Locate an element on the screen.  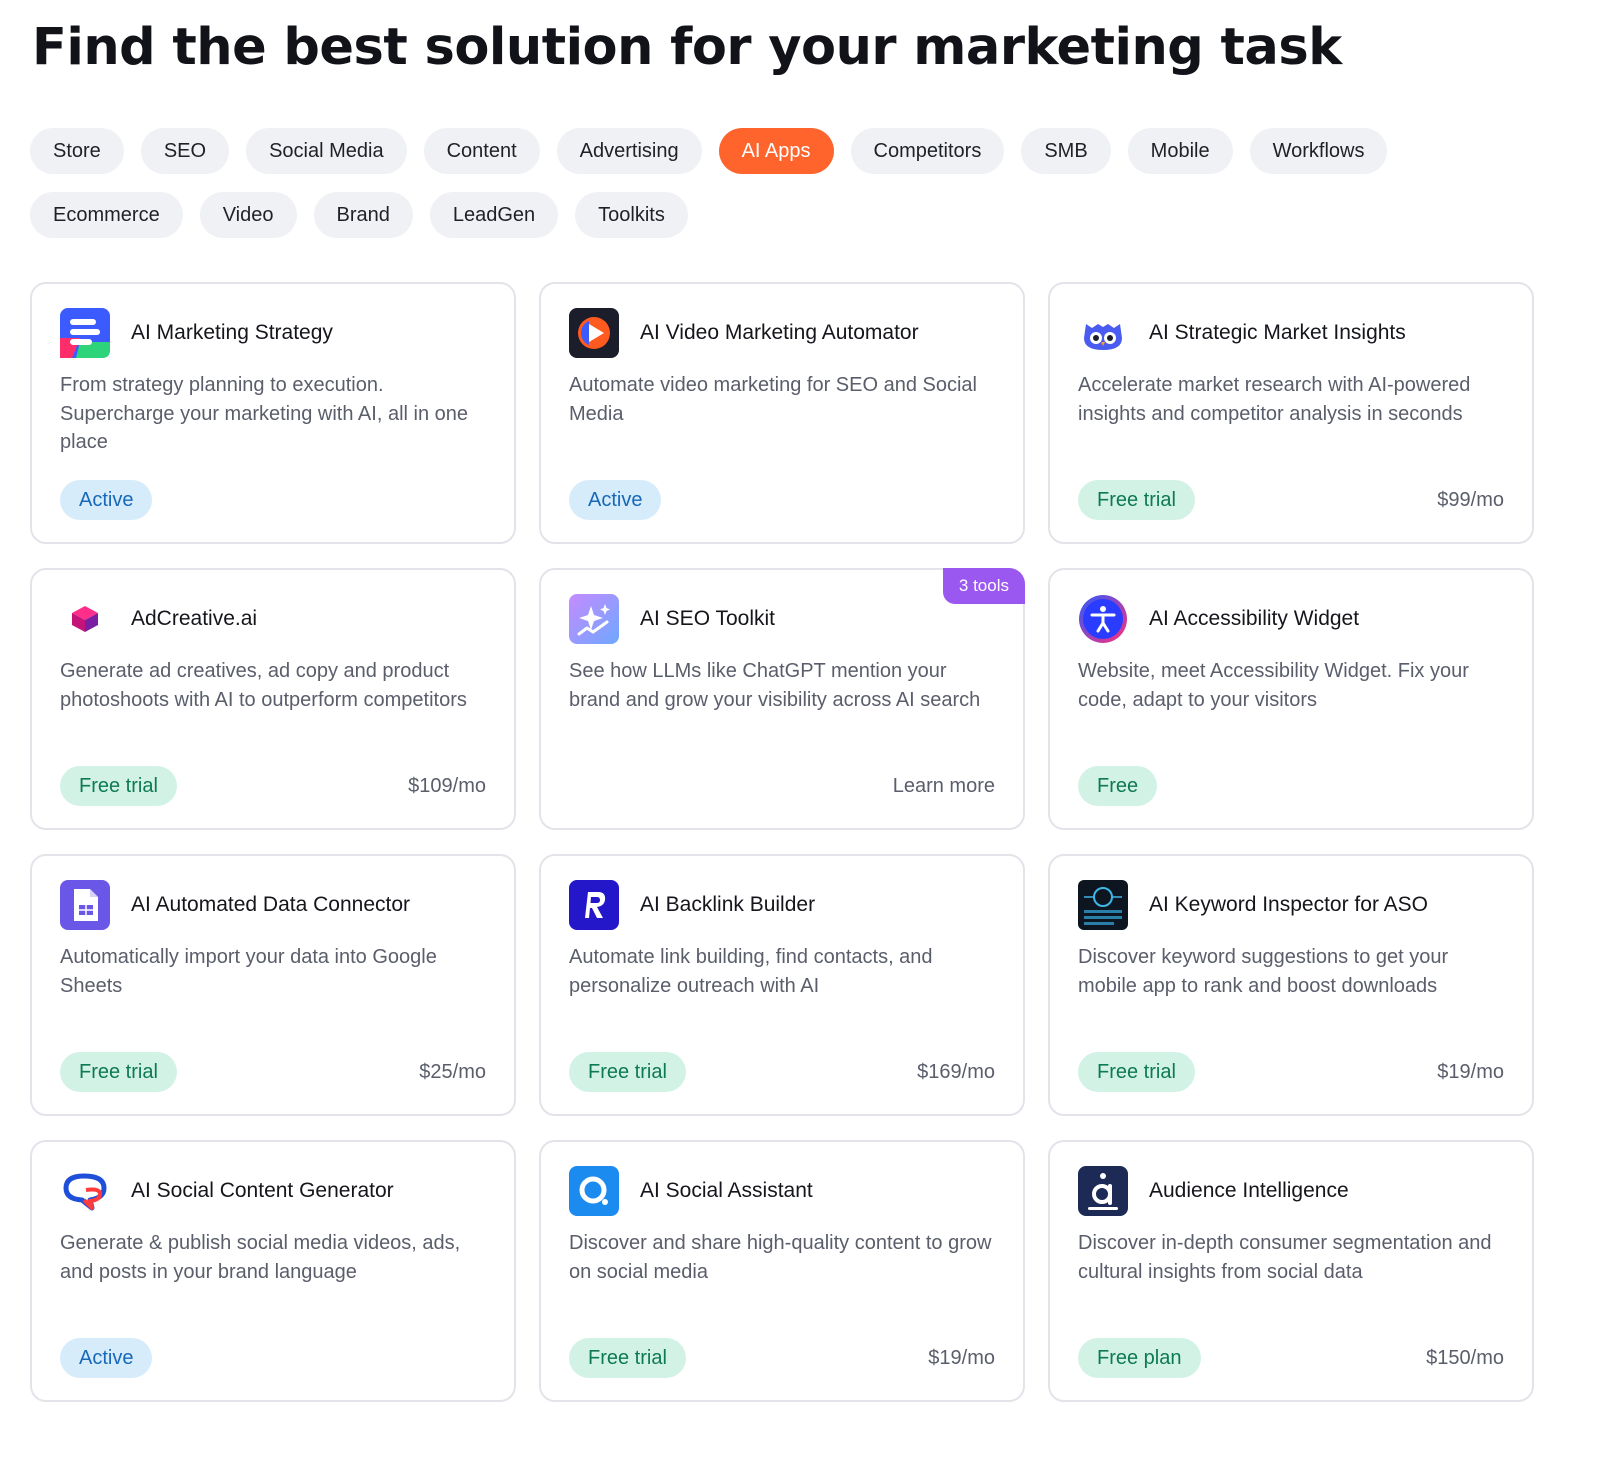
chip-ai-apps: AI Apps is located at coordinates (776, 151).